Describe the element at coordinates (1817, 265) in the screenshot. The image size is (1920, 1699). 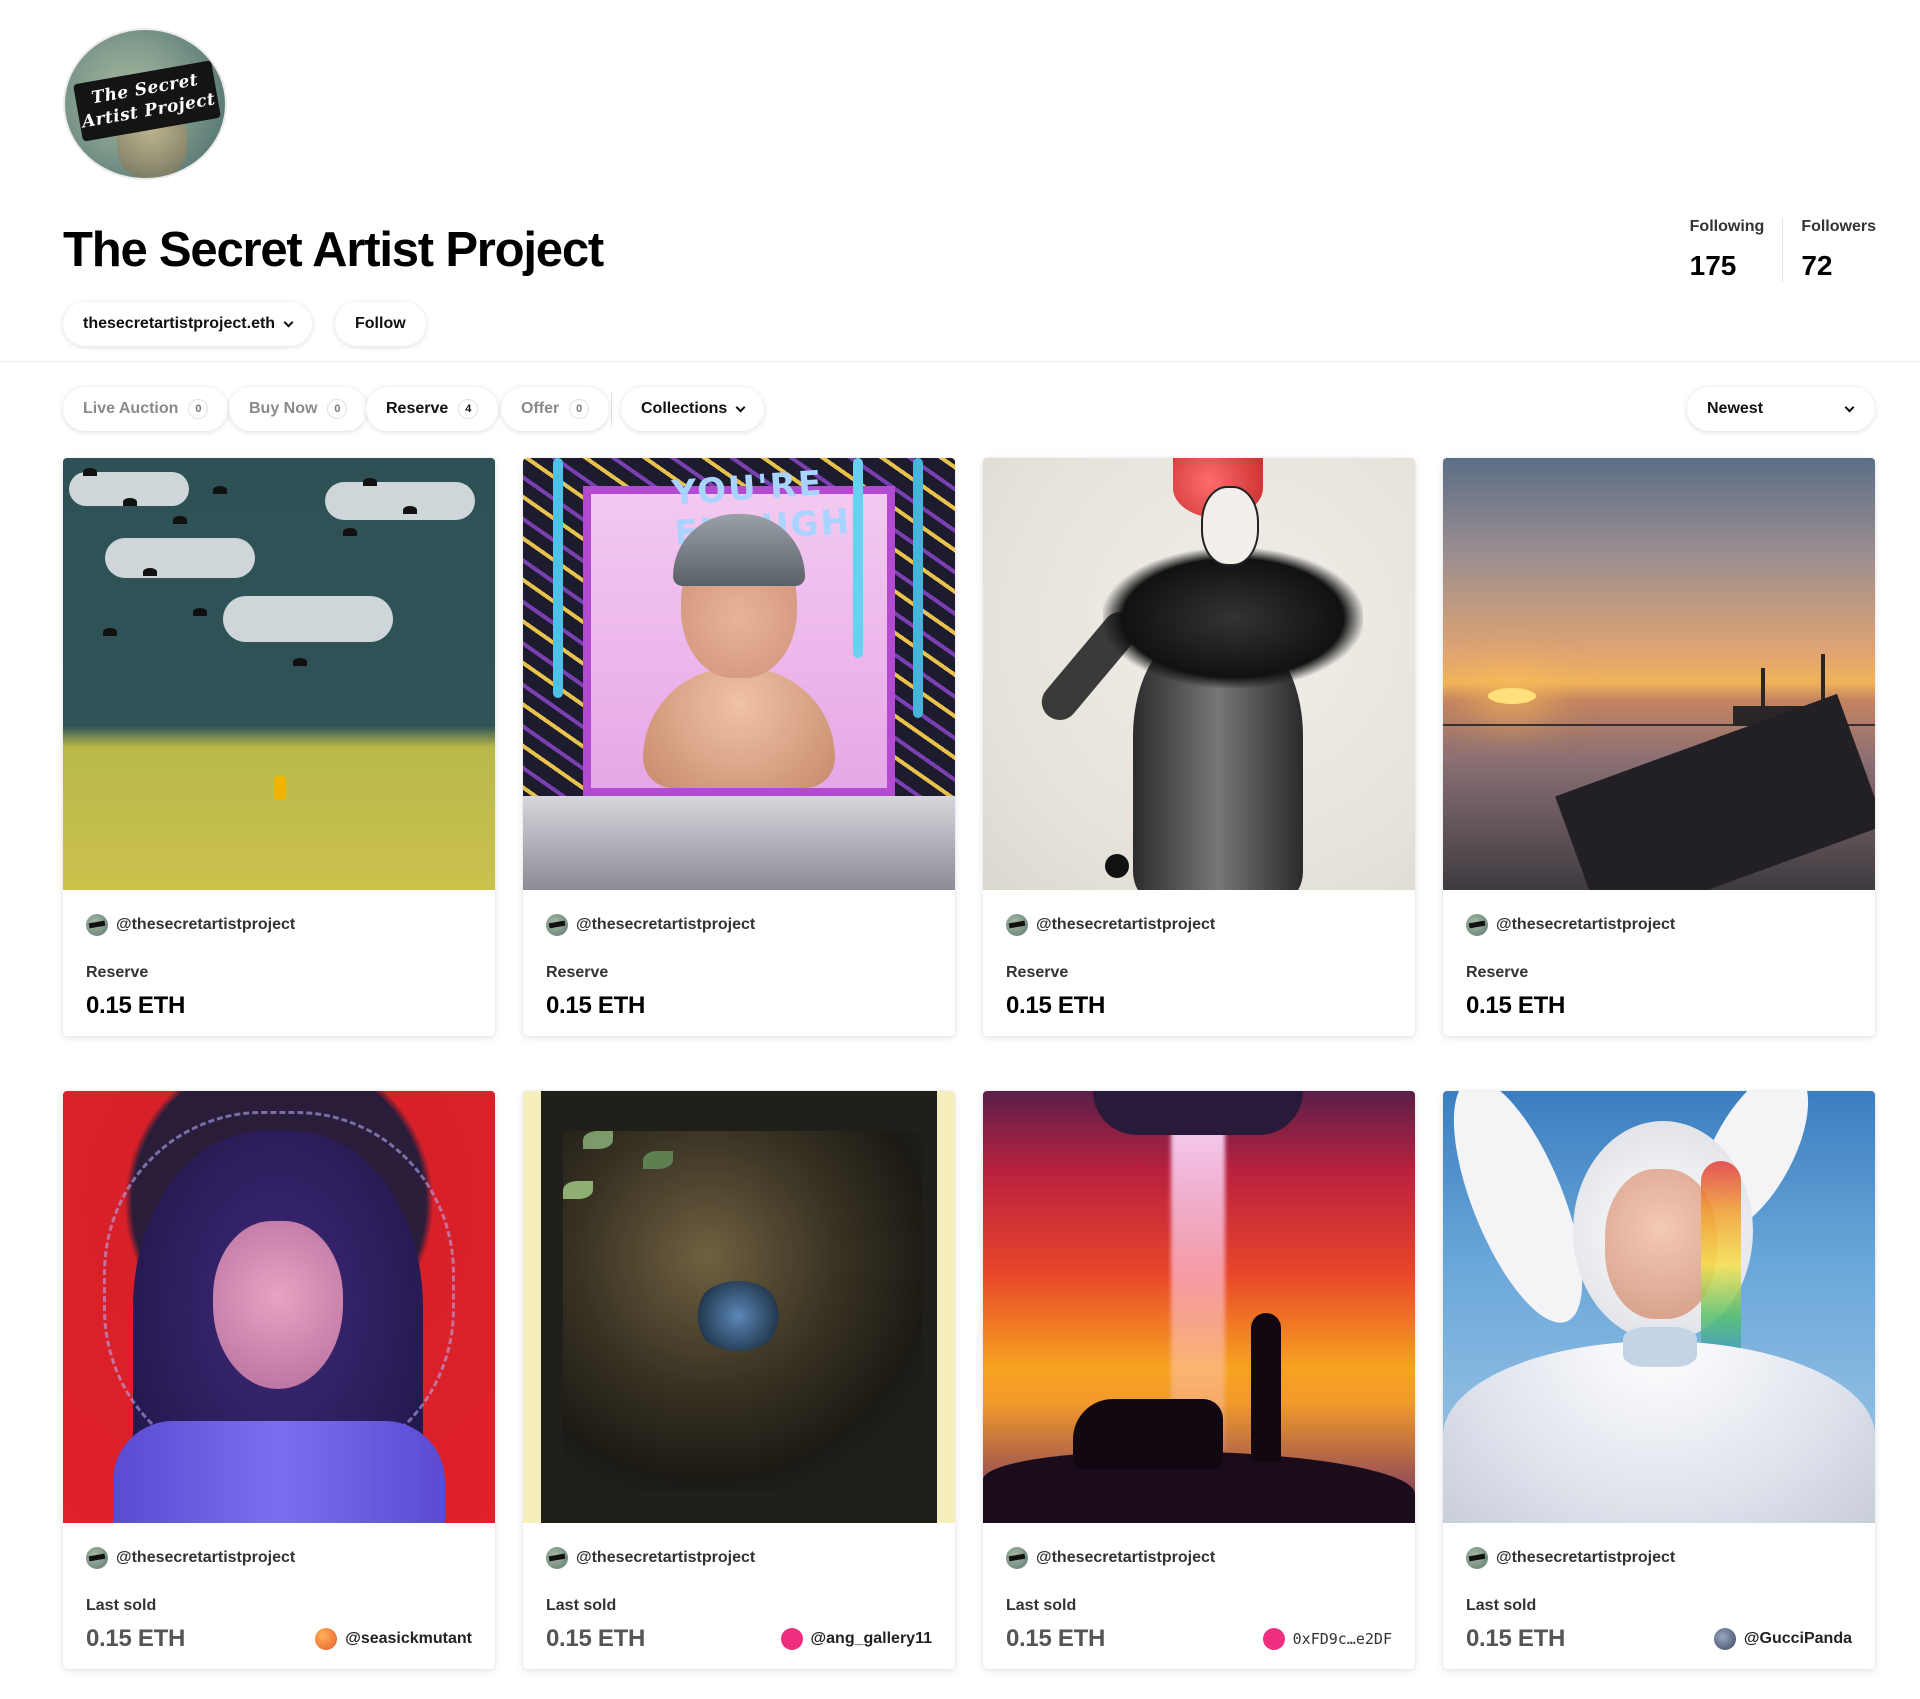
I see `stat-followers-value: 72` at that location.